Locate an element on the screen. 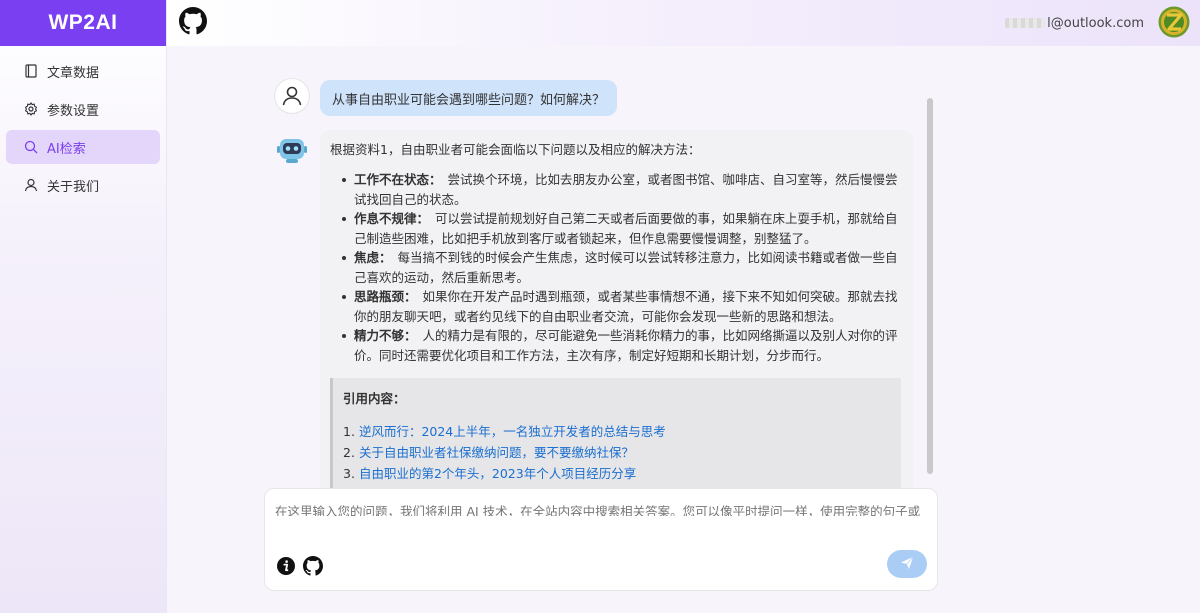  point-title: 焦虑： is located at coordinates (373, 257).